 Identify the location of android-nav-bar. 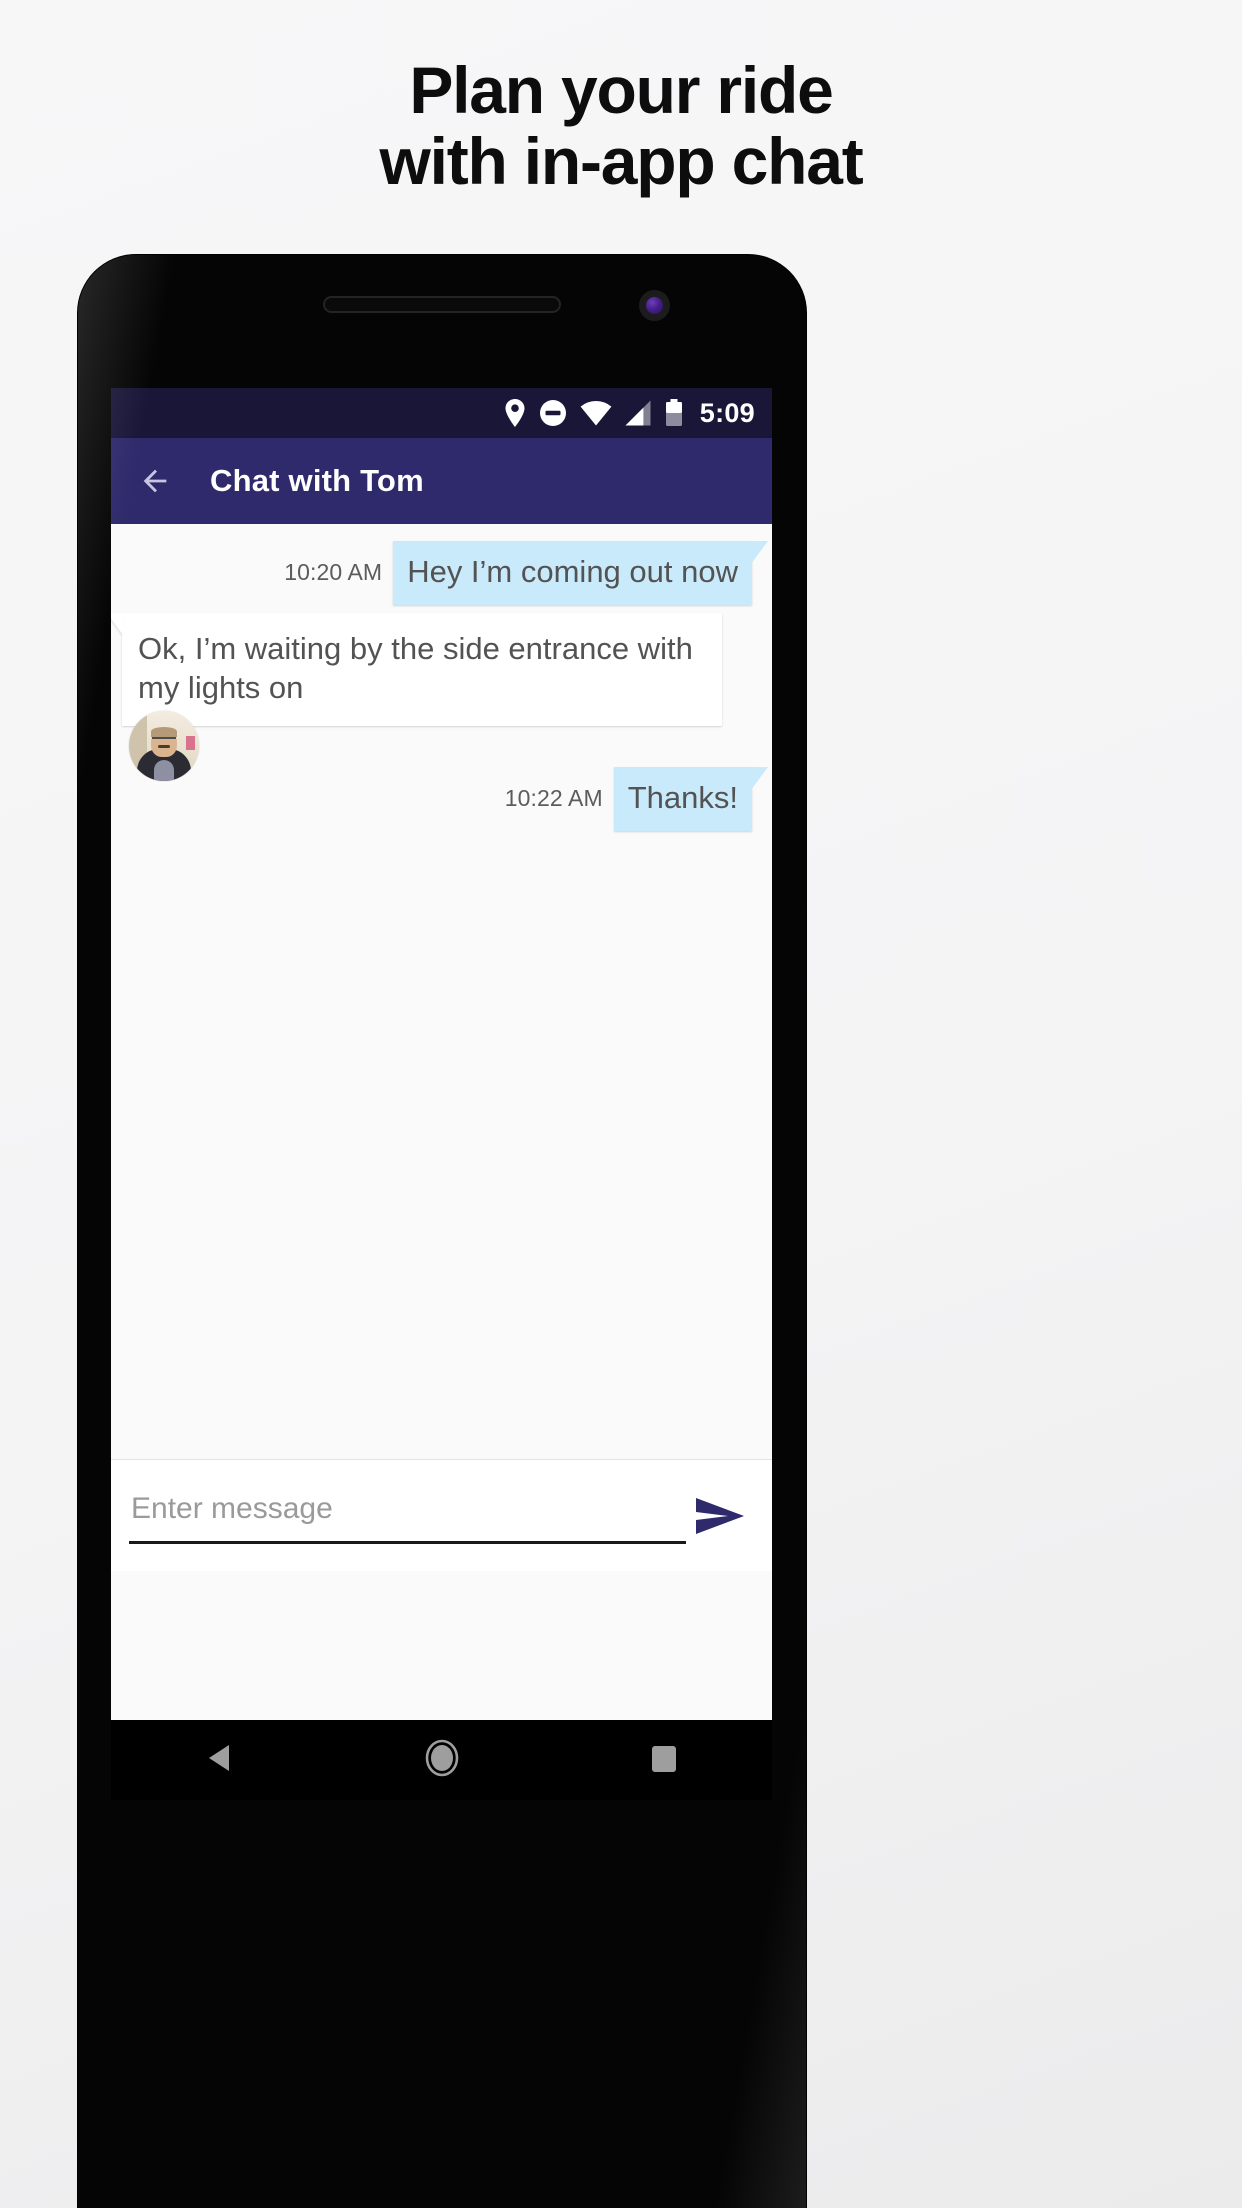
(441, 1760).